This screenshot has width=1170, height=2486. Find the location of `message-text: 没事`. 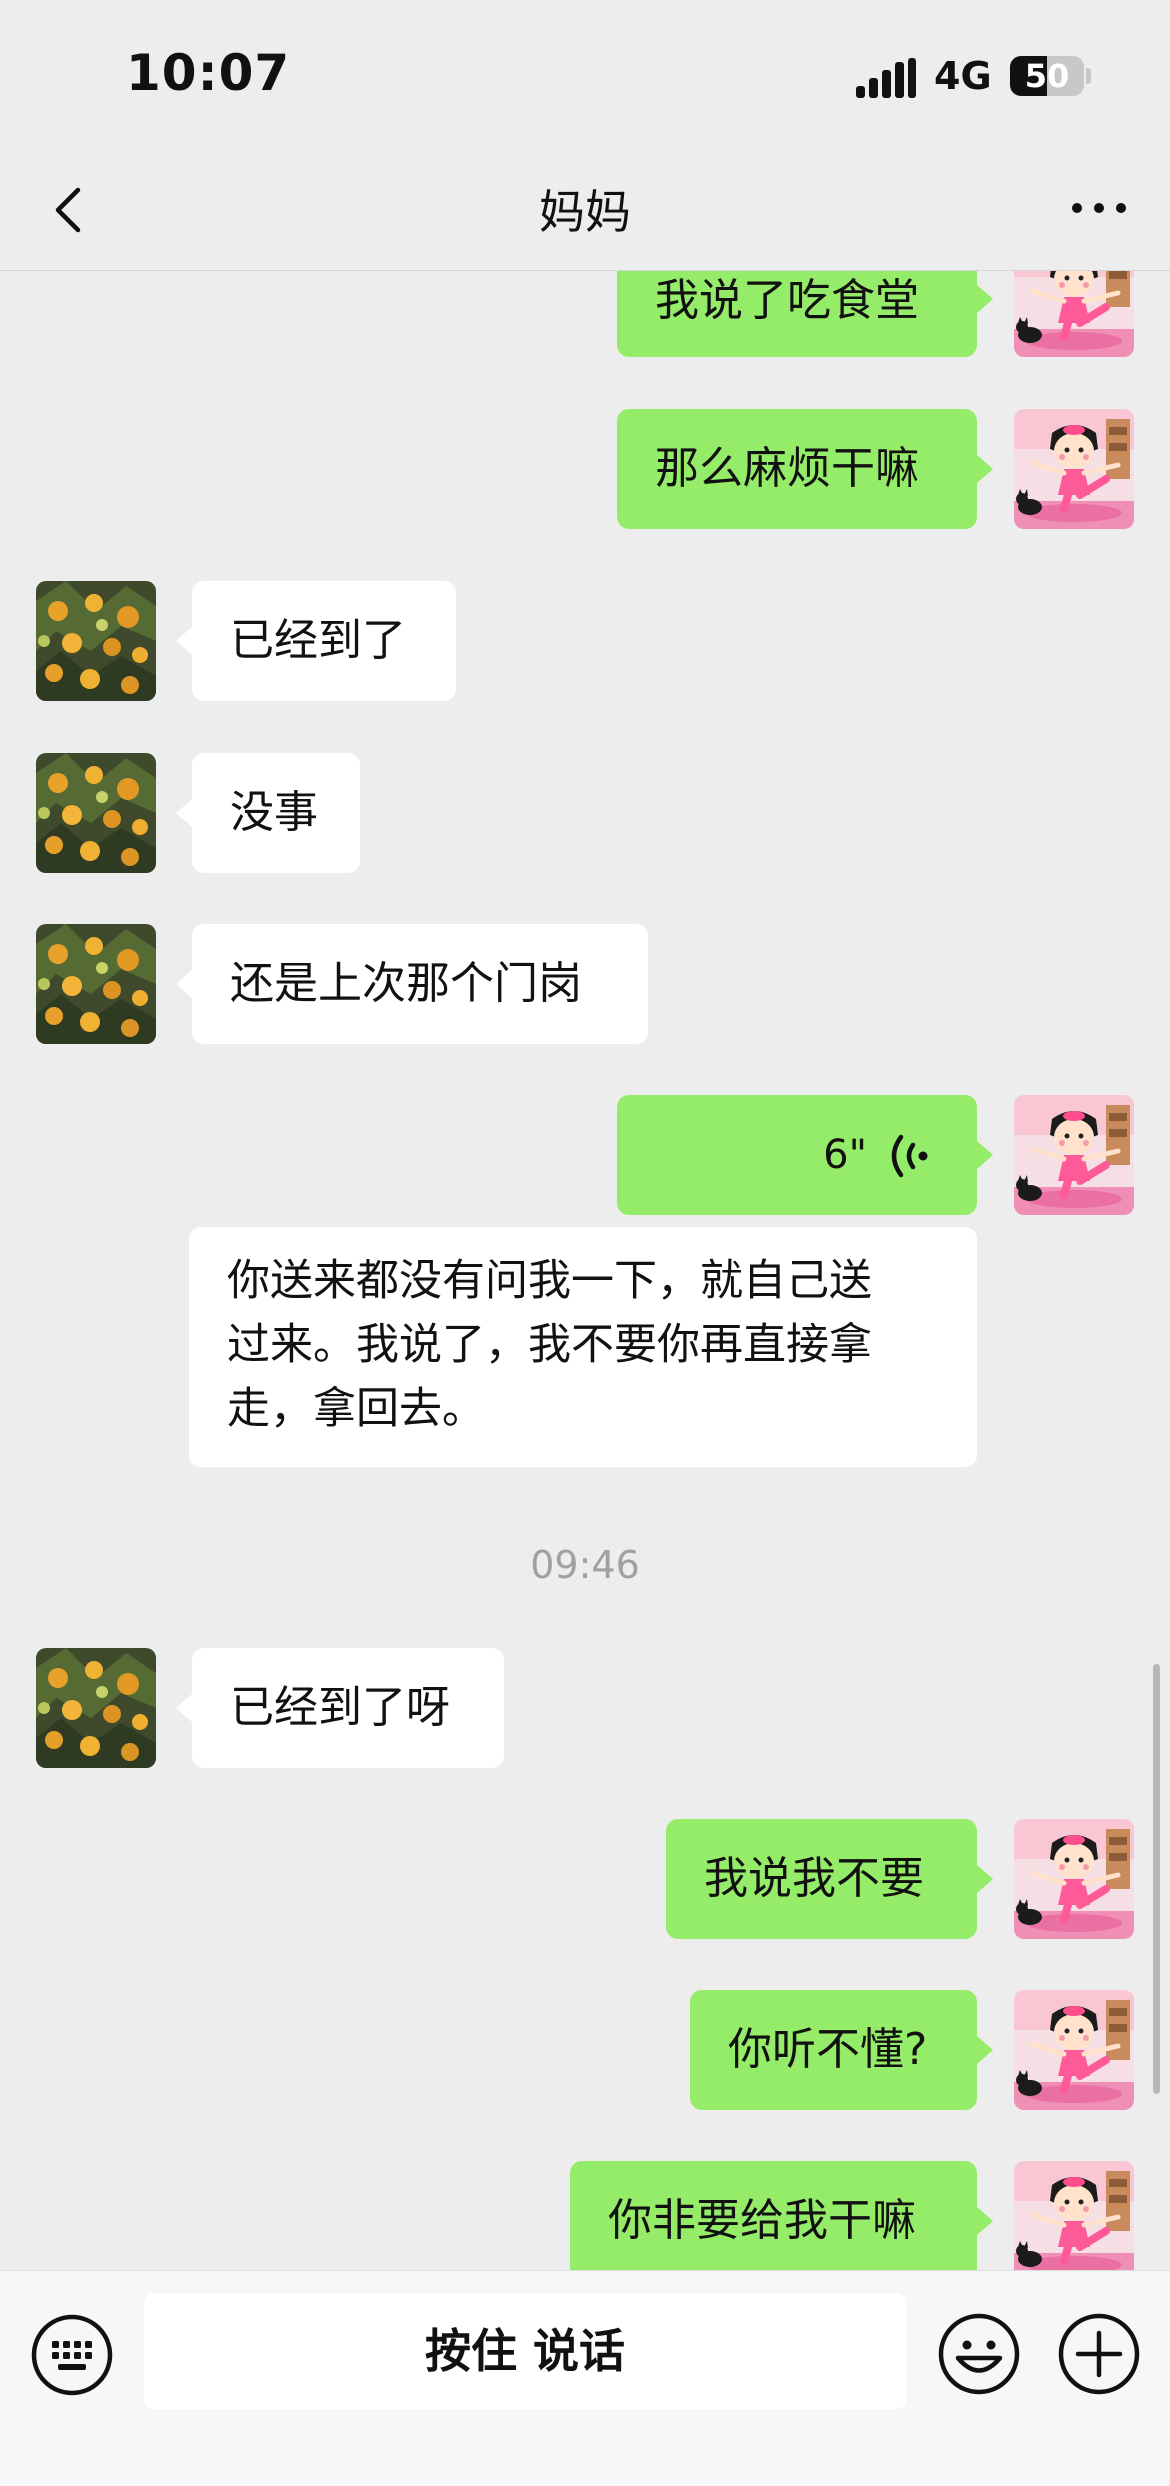

message-text: 没事 is located at coordinates (274, 812).